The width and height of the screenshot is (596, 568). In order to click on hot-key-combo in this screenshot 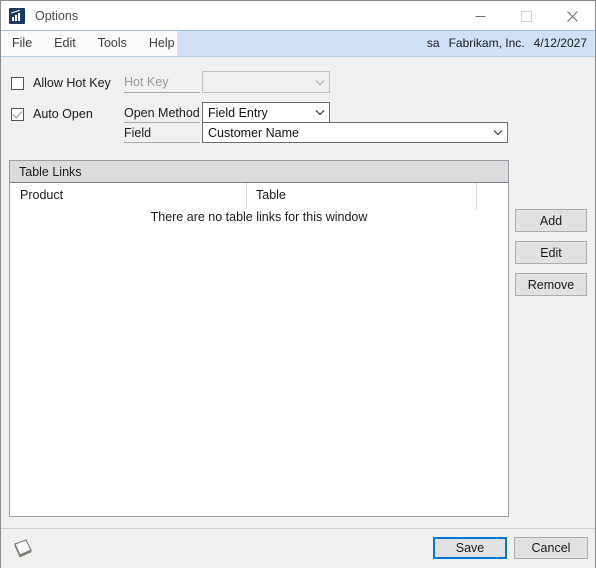, I will do `click(266, 82)`.